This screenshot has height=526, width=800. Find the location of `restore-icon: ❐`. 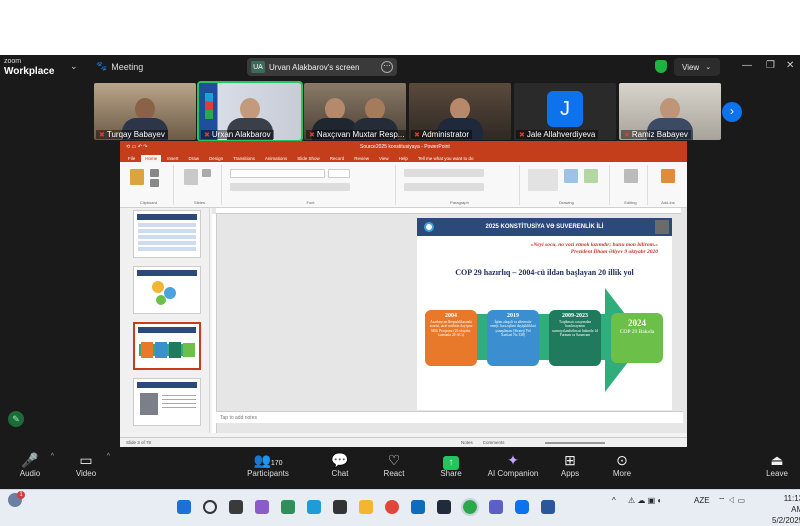

restore-icon: ❐ is located at coordinates (770, 65).